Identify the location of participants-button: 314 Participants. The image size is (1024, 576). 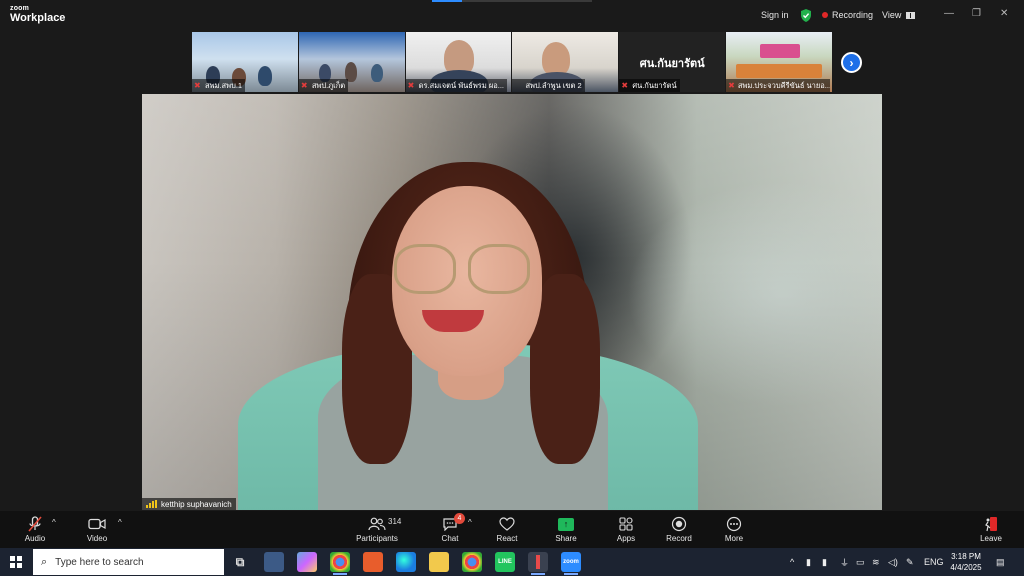
(378, 529).